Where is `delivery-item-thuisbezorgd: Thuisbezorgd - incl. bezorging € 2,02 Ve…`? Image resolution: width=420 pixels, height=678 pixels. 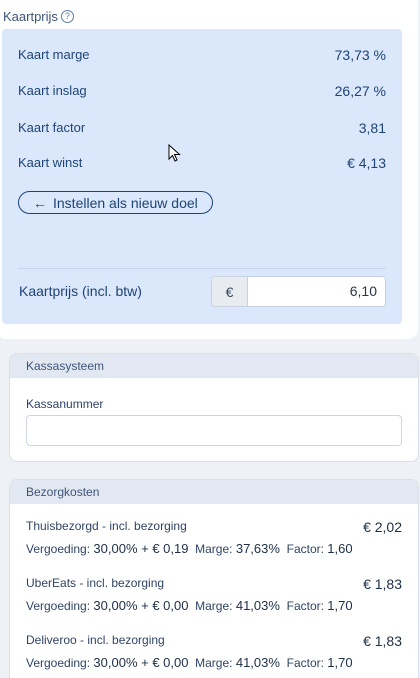
delivery-item-thuisbezorgd: Thuisbezorgd - incl. bezorging € 2,02 Ve… is located at coordinates (214, 537).